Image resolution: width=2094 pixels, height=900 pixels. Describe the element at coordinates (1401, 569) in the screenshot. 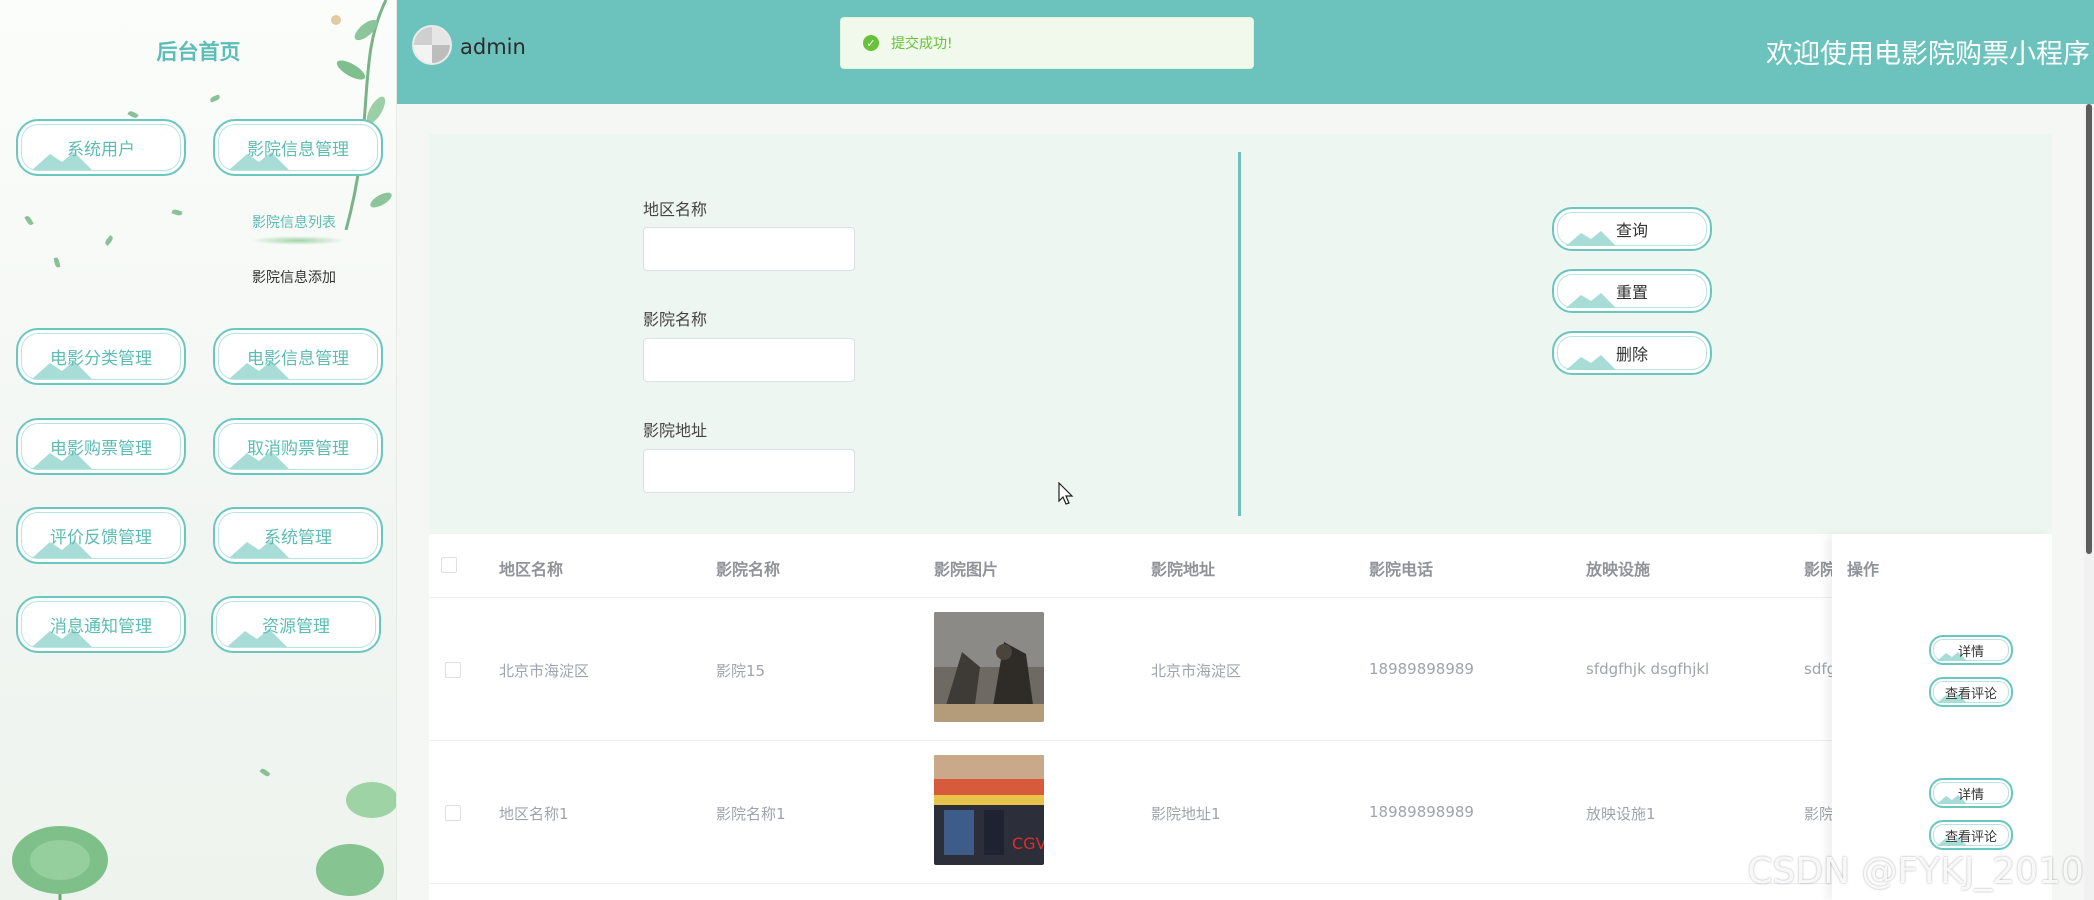

I see `th-cinema-phone: 影院电话` at that location.